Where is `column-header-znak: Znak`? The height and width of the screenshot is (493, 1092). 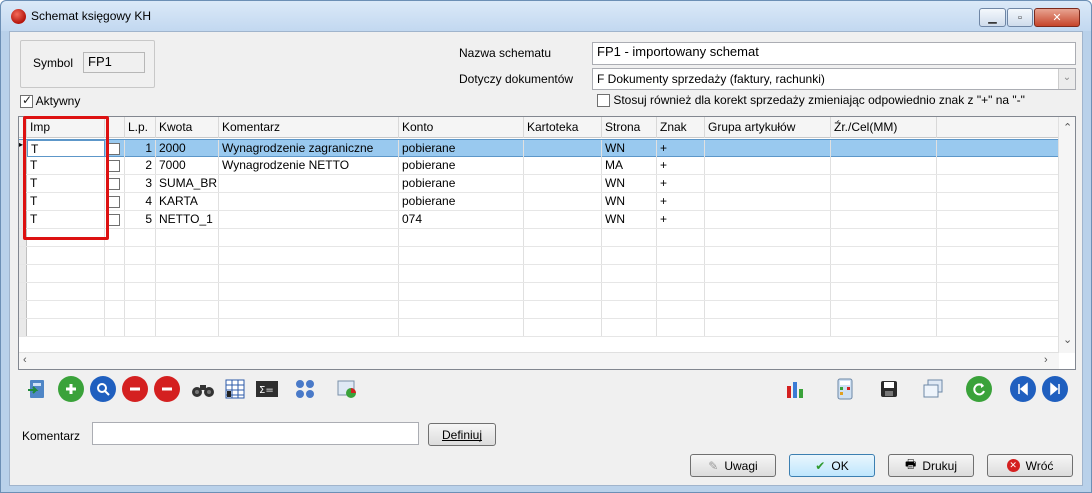
column-header-znak: Znak is located at coordinates (681, 127).